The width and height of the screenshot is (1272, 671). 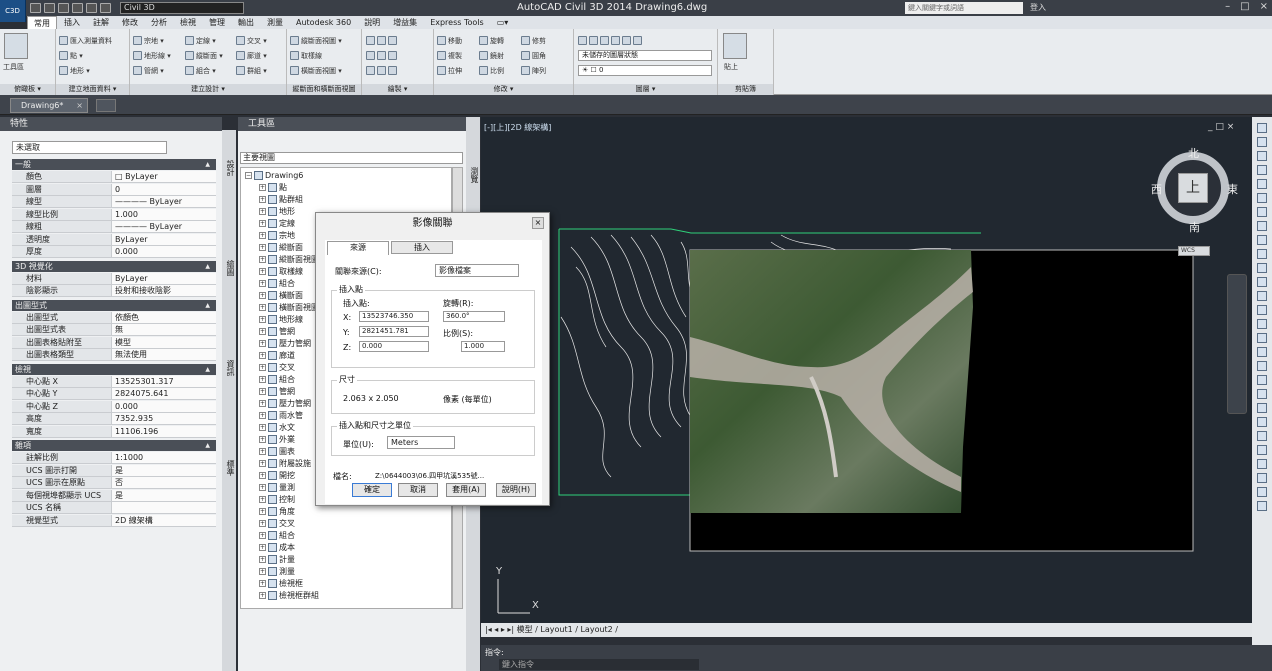 I want to click on property-row: 透明度 ByLayer, so click(x=114, y=239).